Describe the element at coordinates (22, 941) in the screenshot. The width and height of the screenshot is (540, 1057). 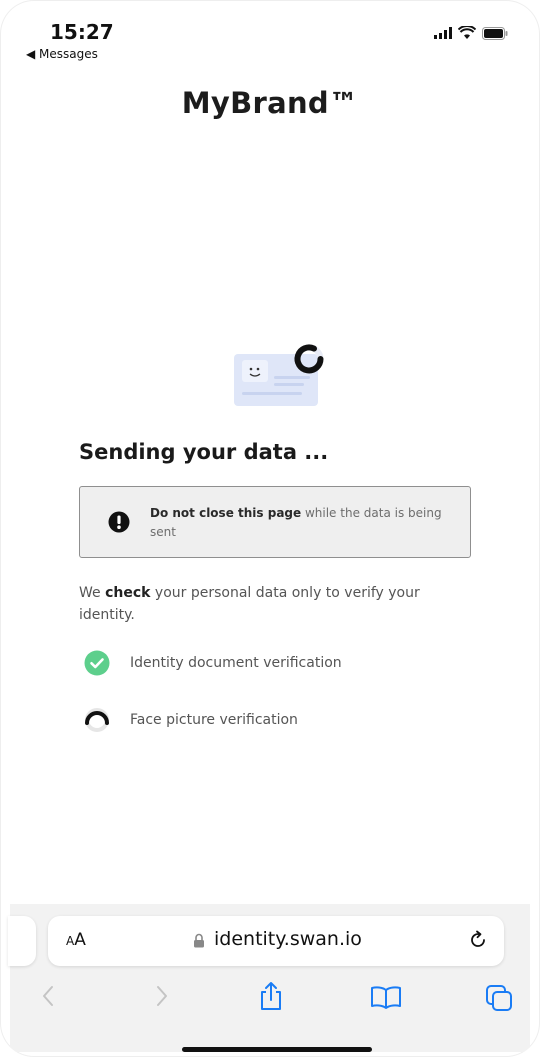
I see `previous-tab-peek` at that location.